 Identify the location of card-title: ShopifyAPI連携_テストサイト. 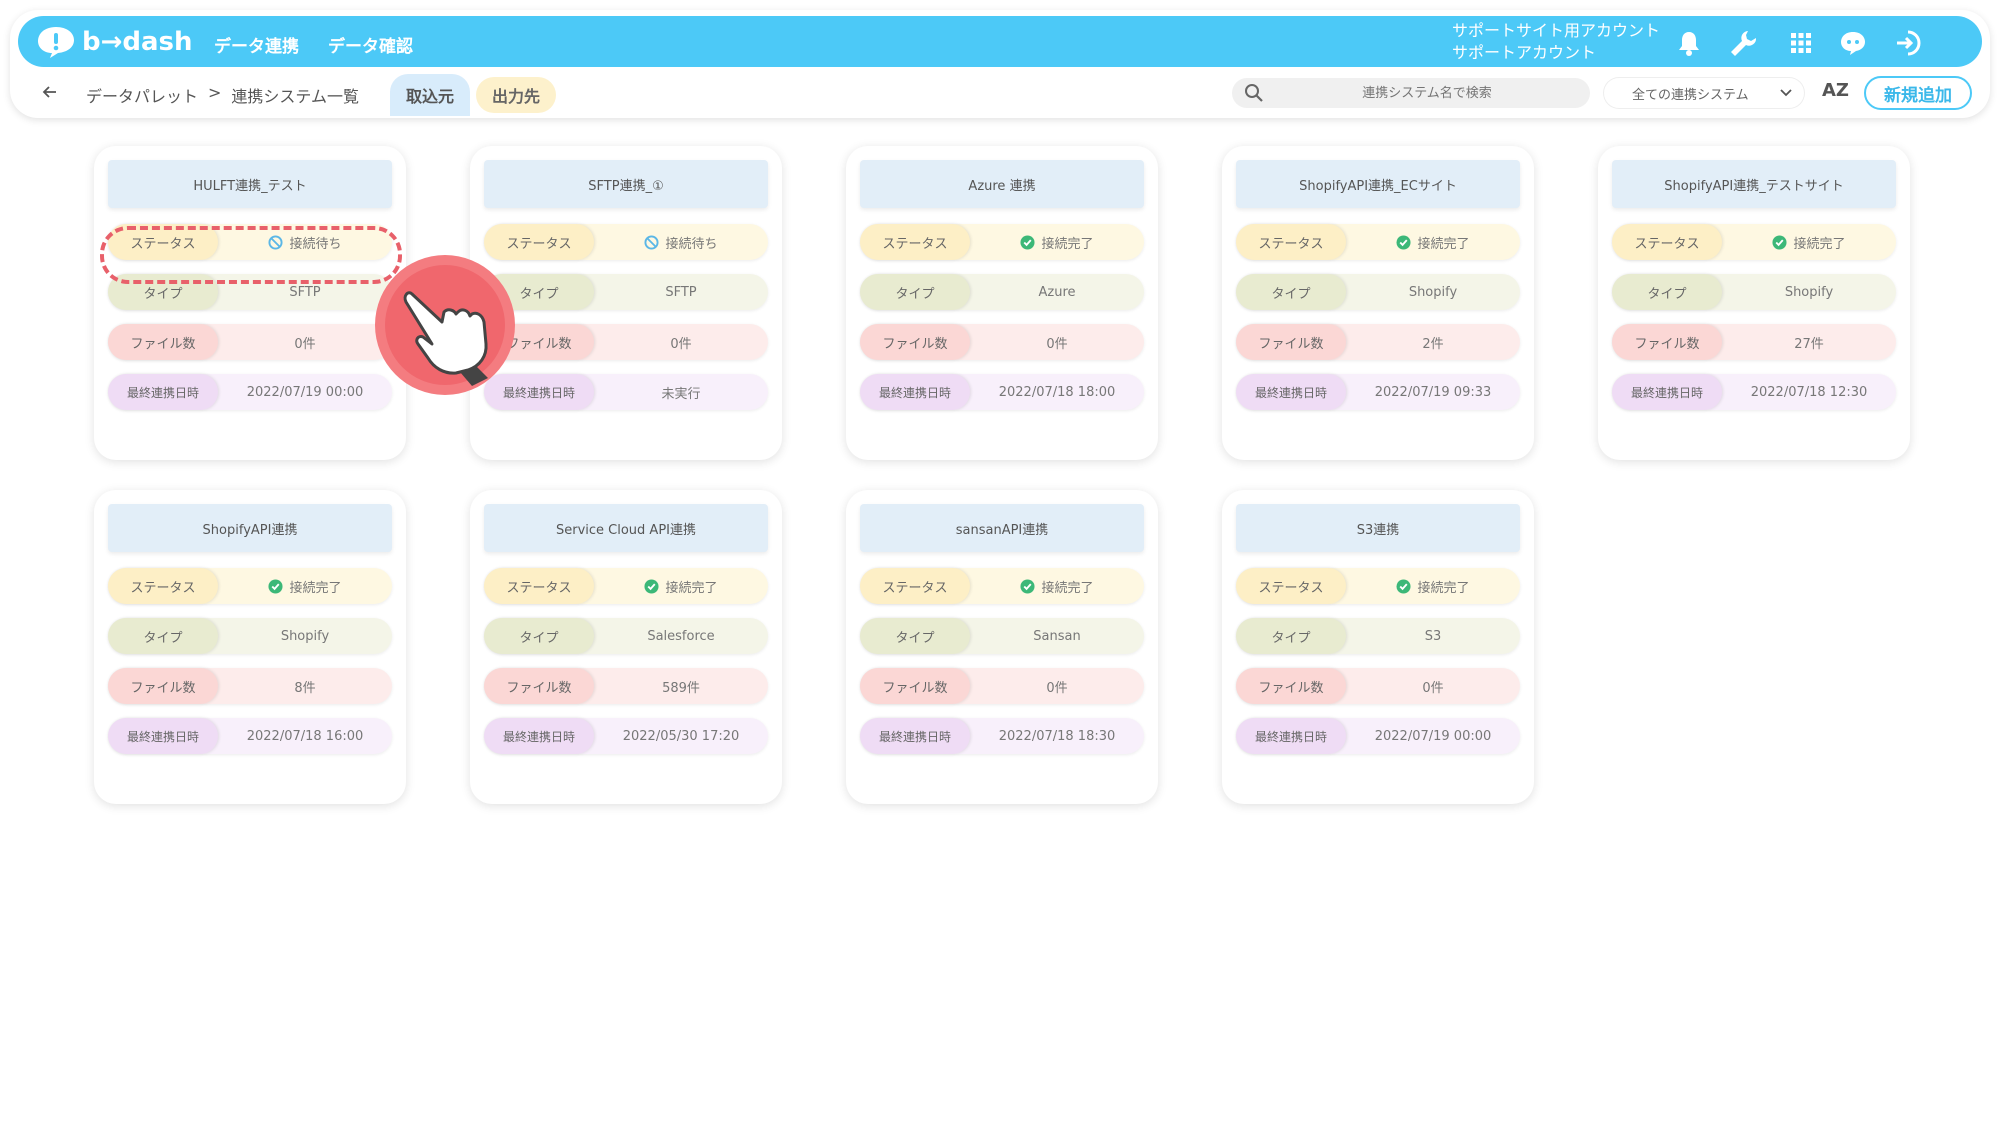
(1754, 184).